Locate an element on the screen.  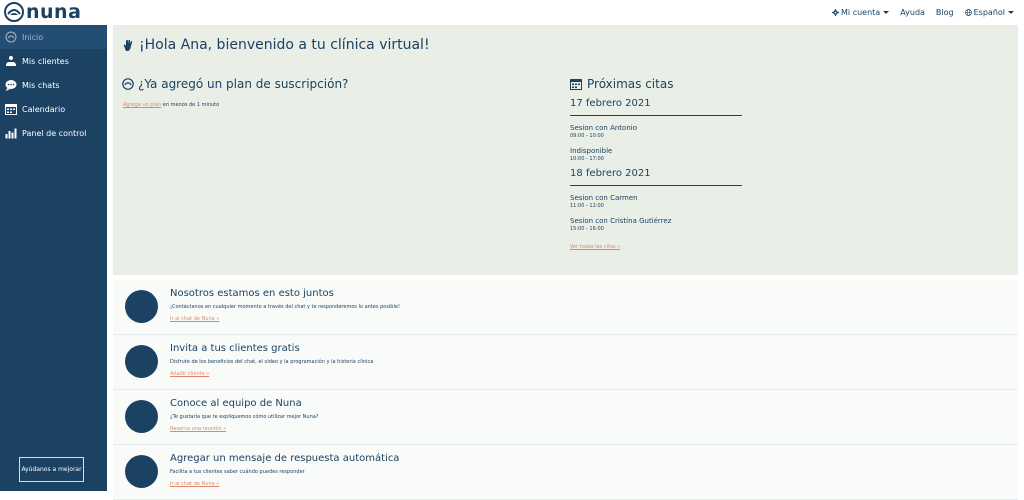
appointment-date: 17 febrero 2021 is located at coordinates (656, 107).